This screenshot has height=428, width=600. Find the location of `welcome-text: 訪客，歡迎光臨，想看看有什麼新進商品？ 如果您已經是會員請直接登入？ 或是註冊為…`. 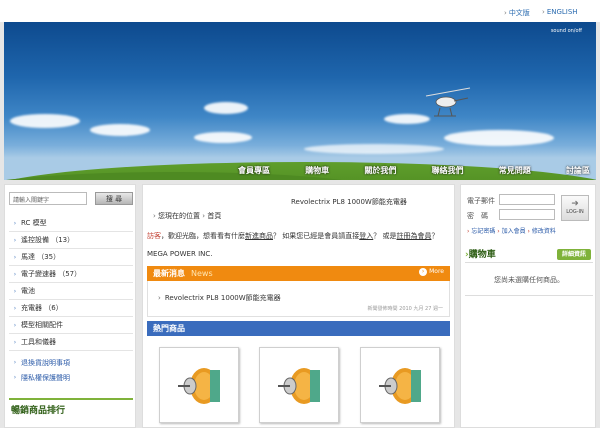

welcome-text: 訪客，歡迎光臨，想看看有什麼新進商品？ 如果您已經是會員請直接登入？ 或是註冊為… is located at coordinates (293, 236).